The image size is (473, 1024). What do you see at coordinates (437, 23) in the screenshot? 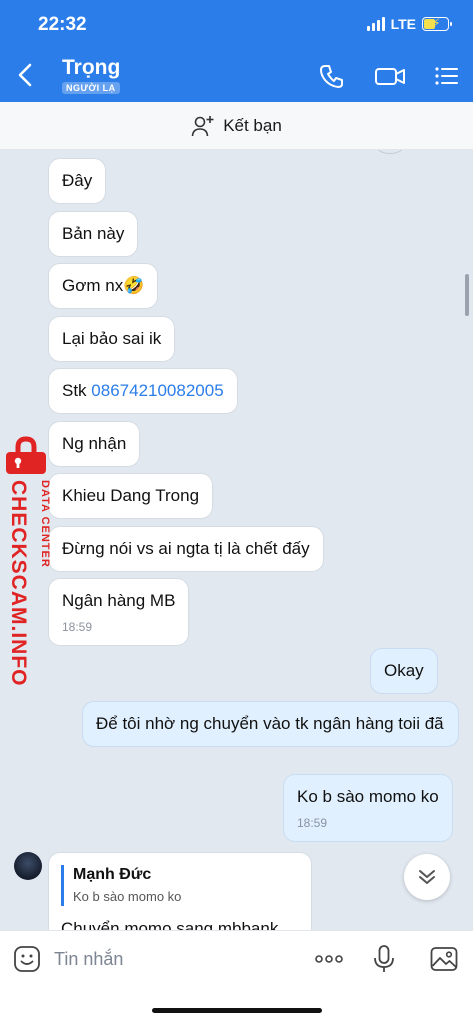
I see `battery-icon: ⚡` at bounding box center [437, 23].